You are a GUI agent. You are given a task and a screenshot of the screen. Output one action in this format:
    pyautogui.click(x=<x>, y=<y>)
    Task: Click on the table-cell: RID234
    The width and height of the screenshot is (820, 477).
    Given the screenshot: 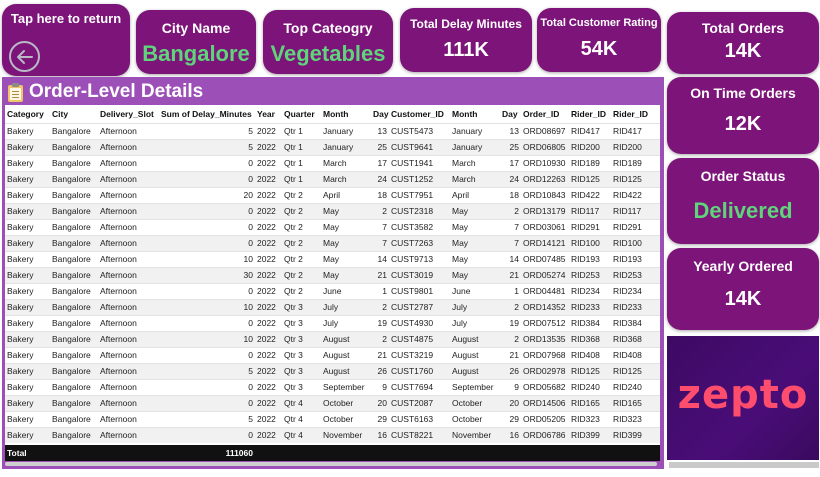 What is the action you would take?
    pyautogui.click(x=590, y=290)
    